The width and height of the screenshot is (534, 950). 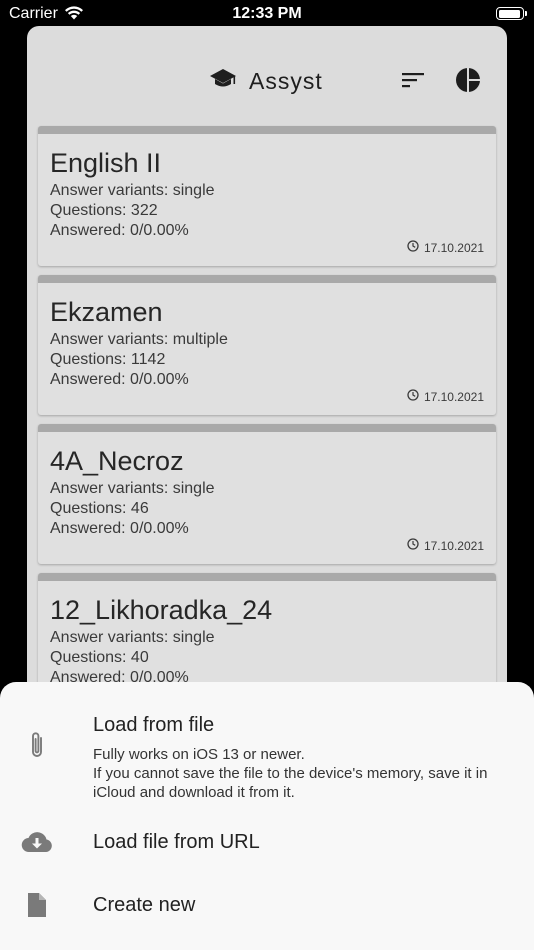 I want to click on sort-icon, so click(x=413, y=82).